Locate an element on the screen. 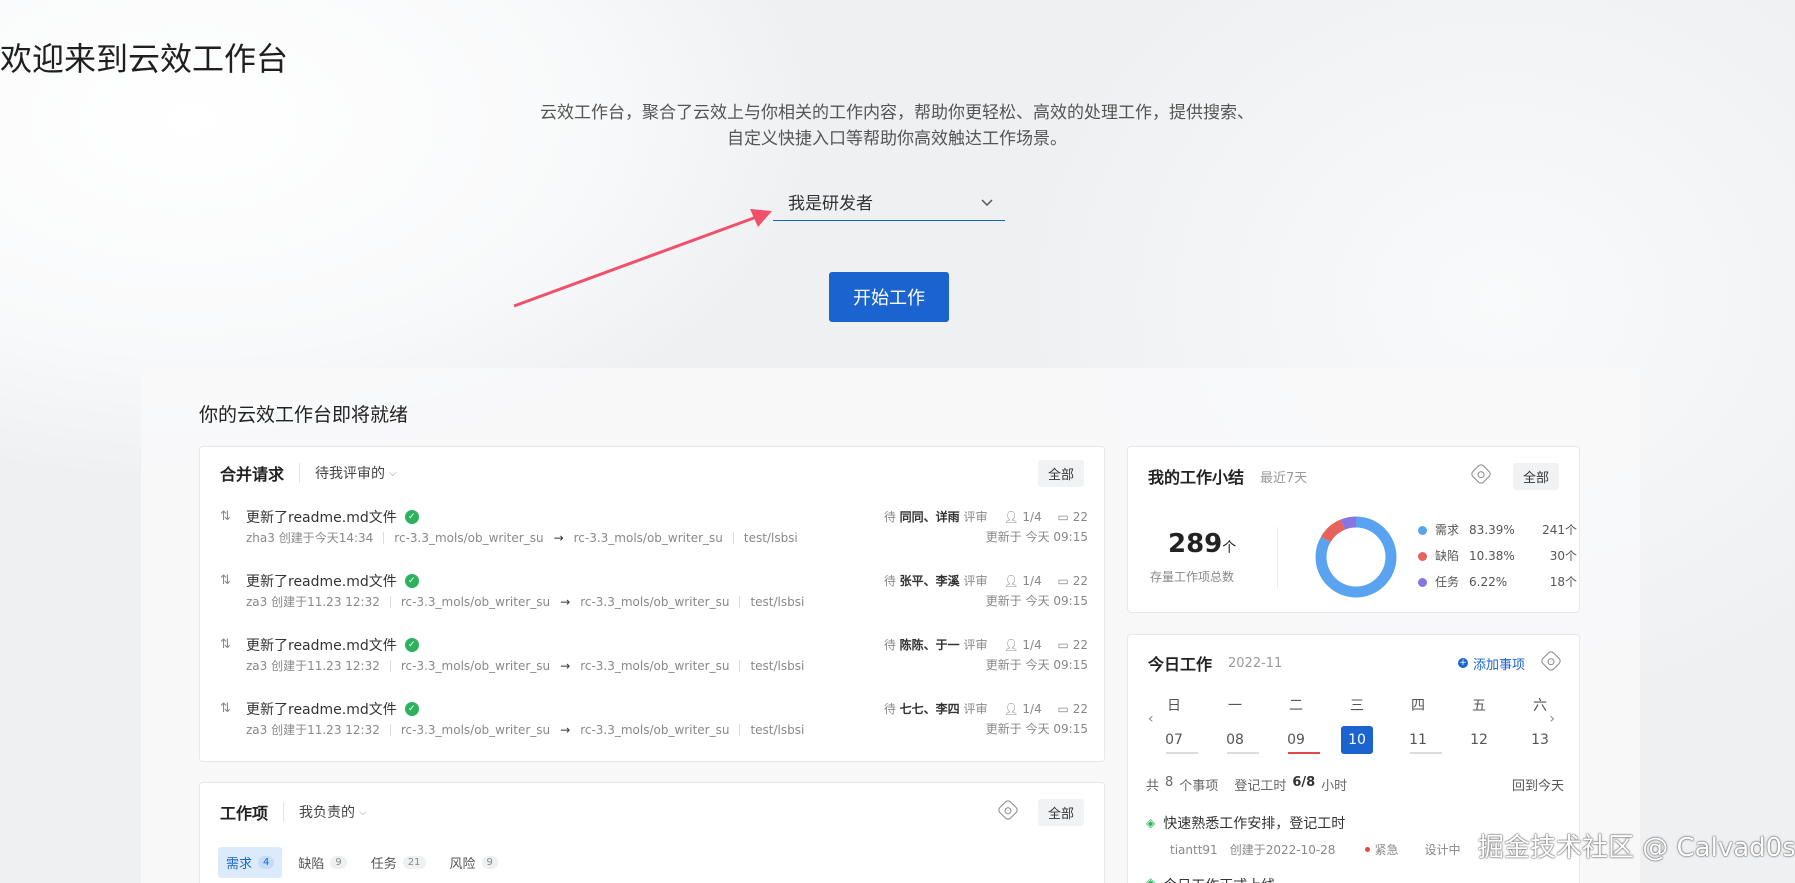 The image size is (1795, 883). merge-request-status: 待 七七、李四 评审 👤︎ 1/4 ▭ 22 更新于 今天 09:15 is located at coordinates (986, 719).